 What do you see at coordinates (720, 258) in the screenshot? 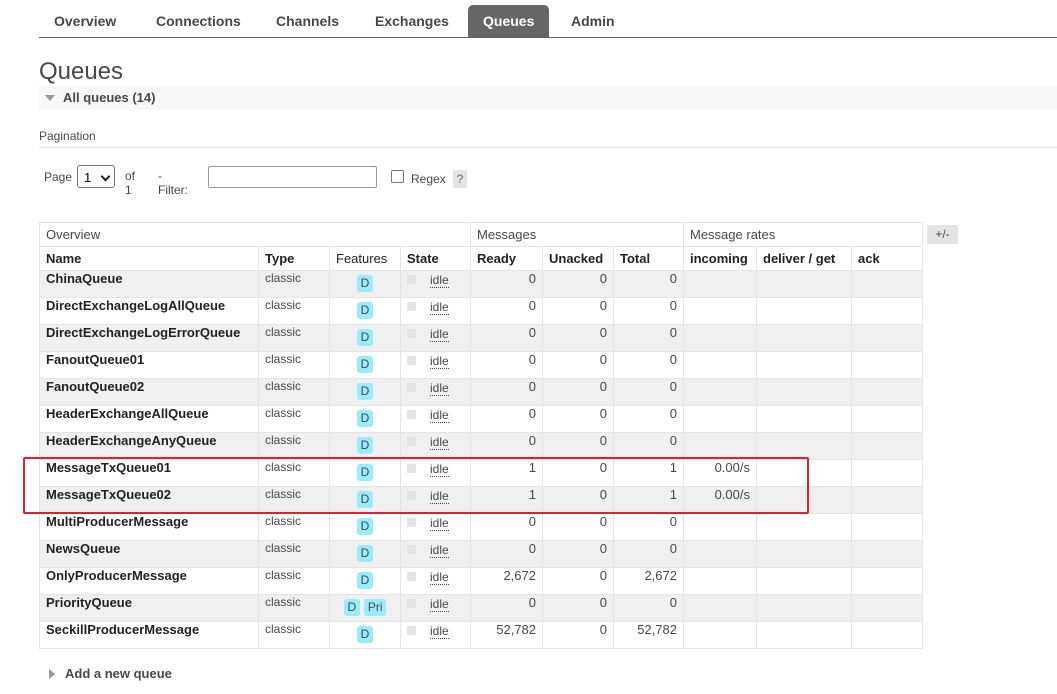
I see `col-incoming: incoming` at bounding box center [720, 258].